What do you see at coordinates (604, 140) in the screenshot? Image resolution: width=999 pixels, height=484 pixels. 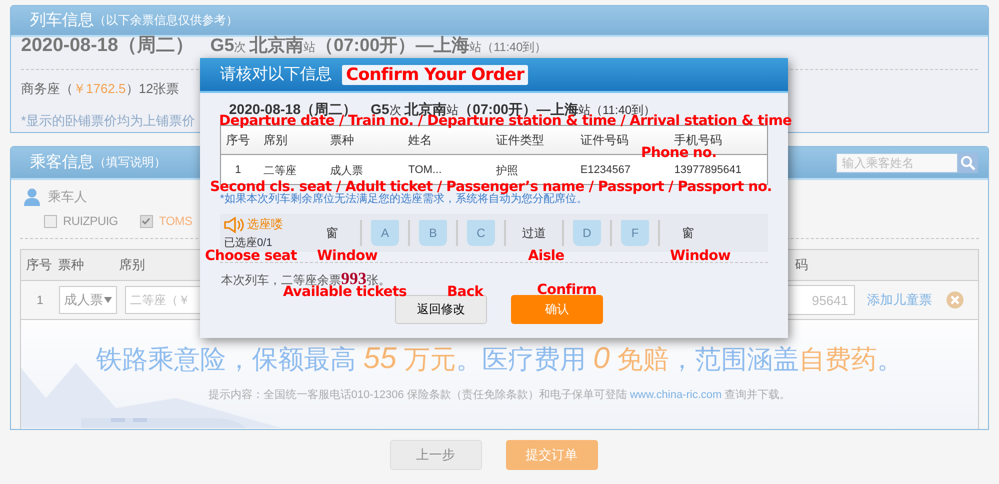 I see `column-header: 证件号码` at bounding box center [604, 140].